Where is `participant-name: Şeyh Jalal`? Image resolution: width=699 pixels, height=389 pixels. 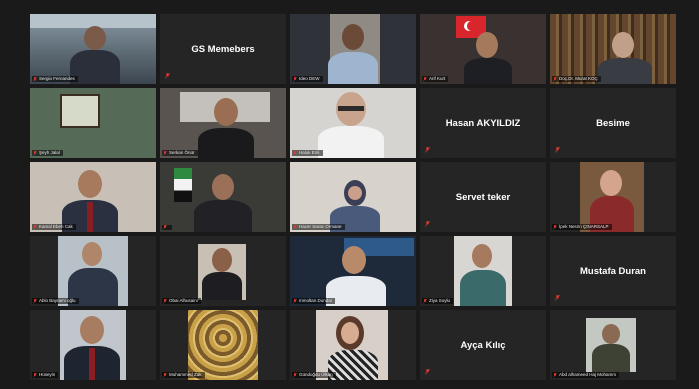 participant-name: Şeyh Jalal is located at coordinates (49, 152).